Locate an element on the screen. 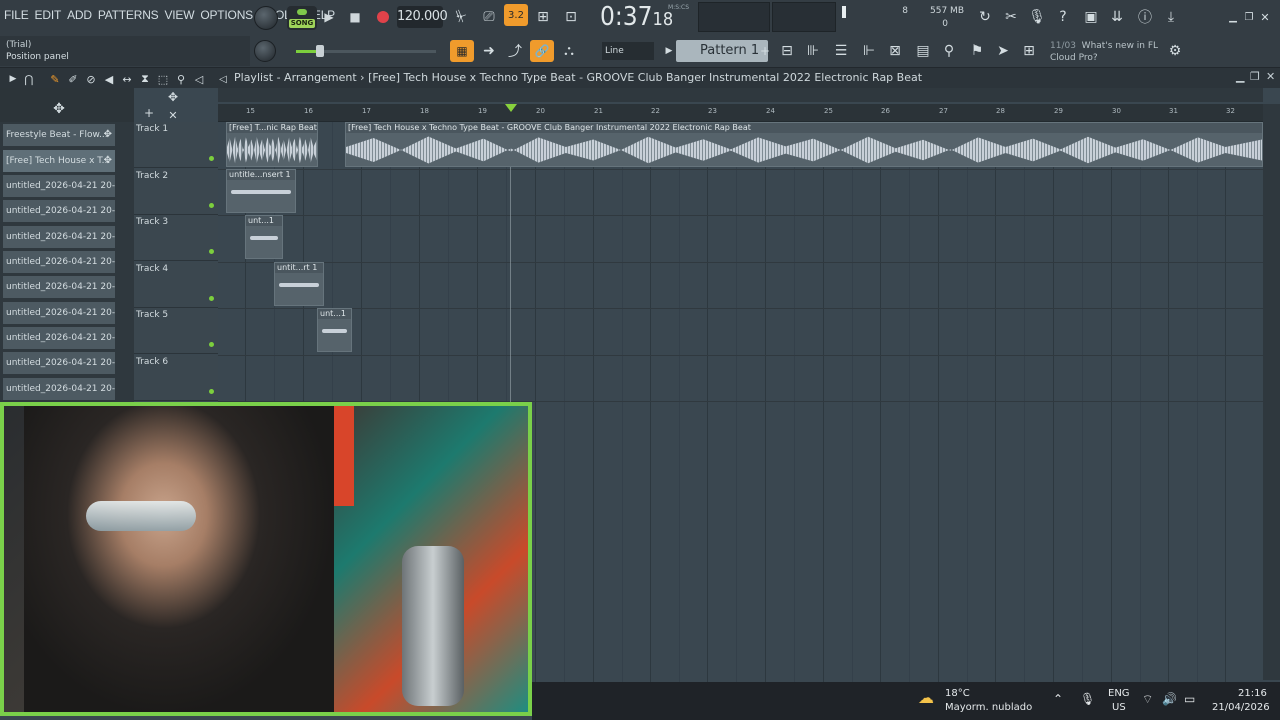 The width and height of the screenshot is (1280, 720). link-icon: 🔗 is located at coordinates (542, 51).